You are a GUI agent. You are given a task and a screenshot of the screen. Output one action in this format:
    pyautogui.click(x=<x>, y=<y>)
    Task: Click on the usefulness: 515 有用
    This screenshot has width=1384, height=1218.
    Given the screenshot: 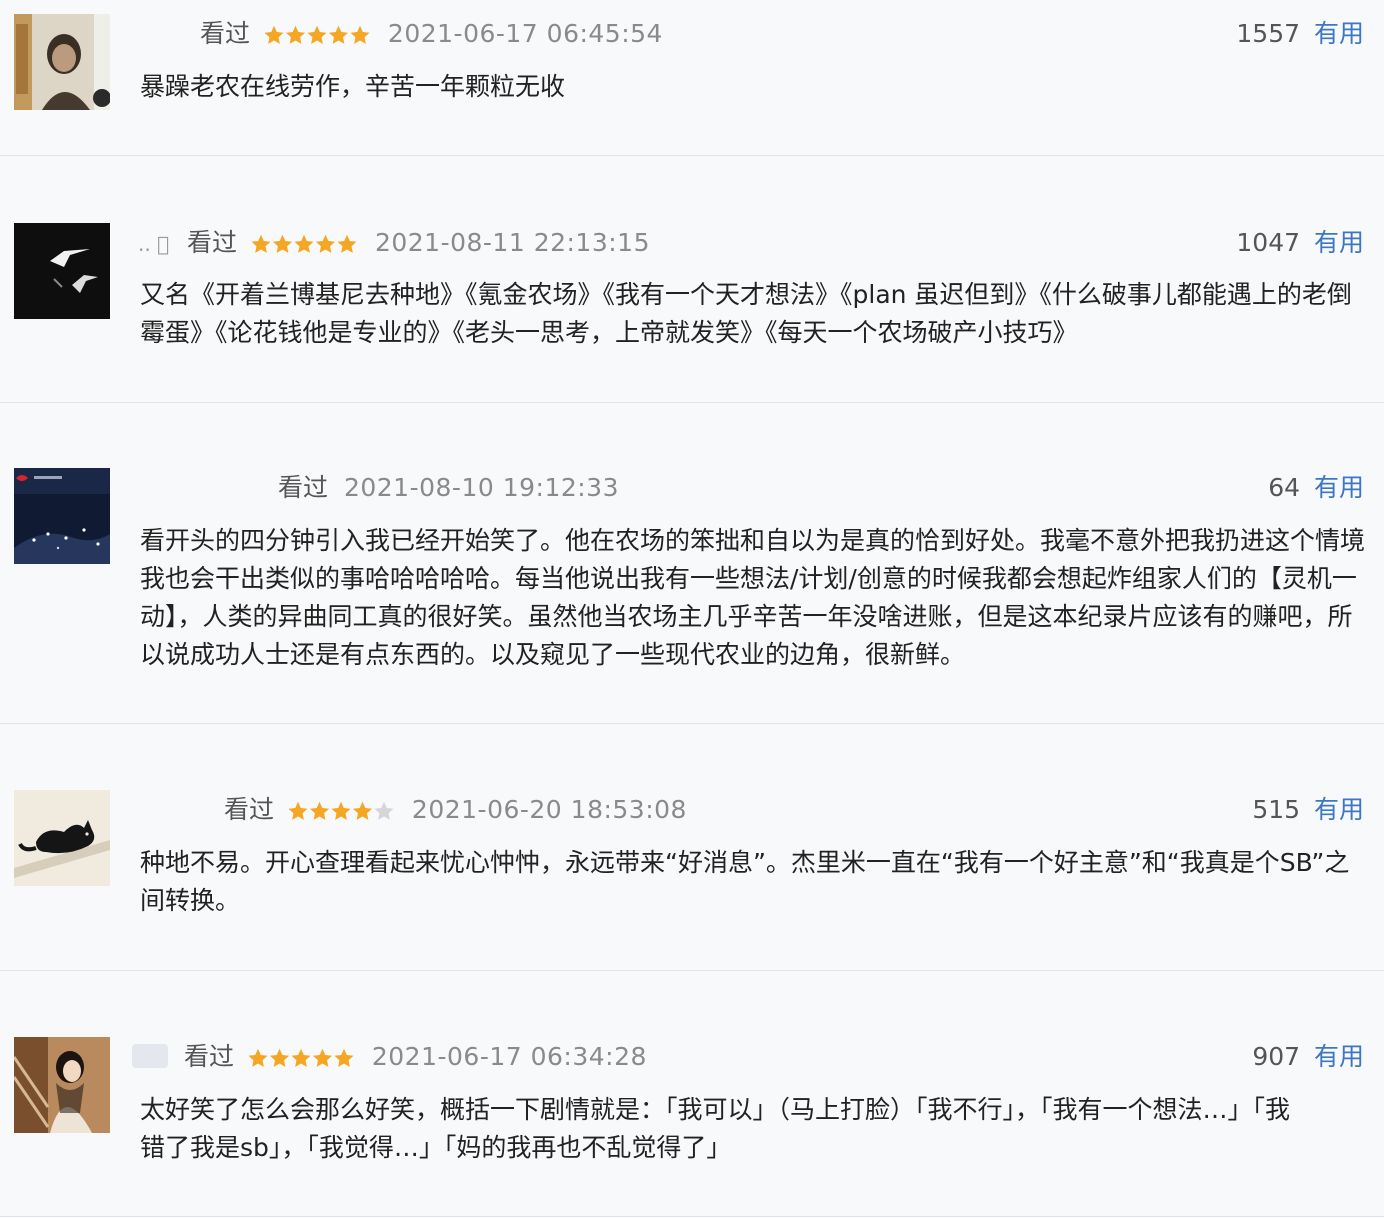 What is the action you would take?
    pyautogui.click(x=1308, y=810)
    